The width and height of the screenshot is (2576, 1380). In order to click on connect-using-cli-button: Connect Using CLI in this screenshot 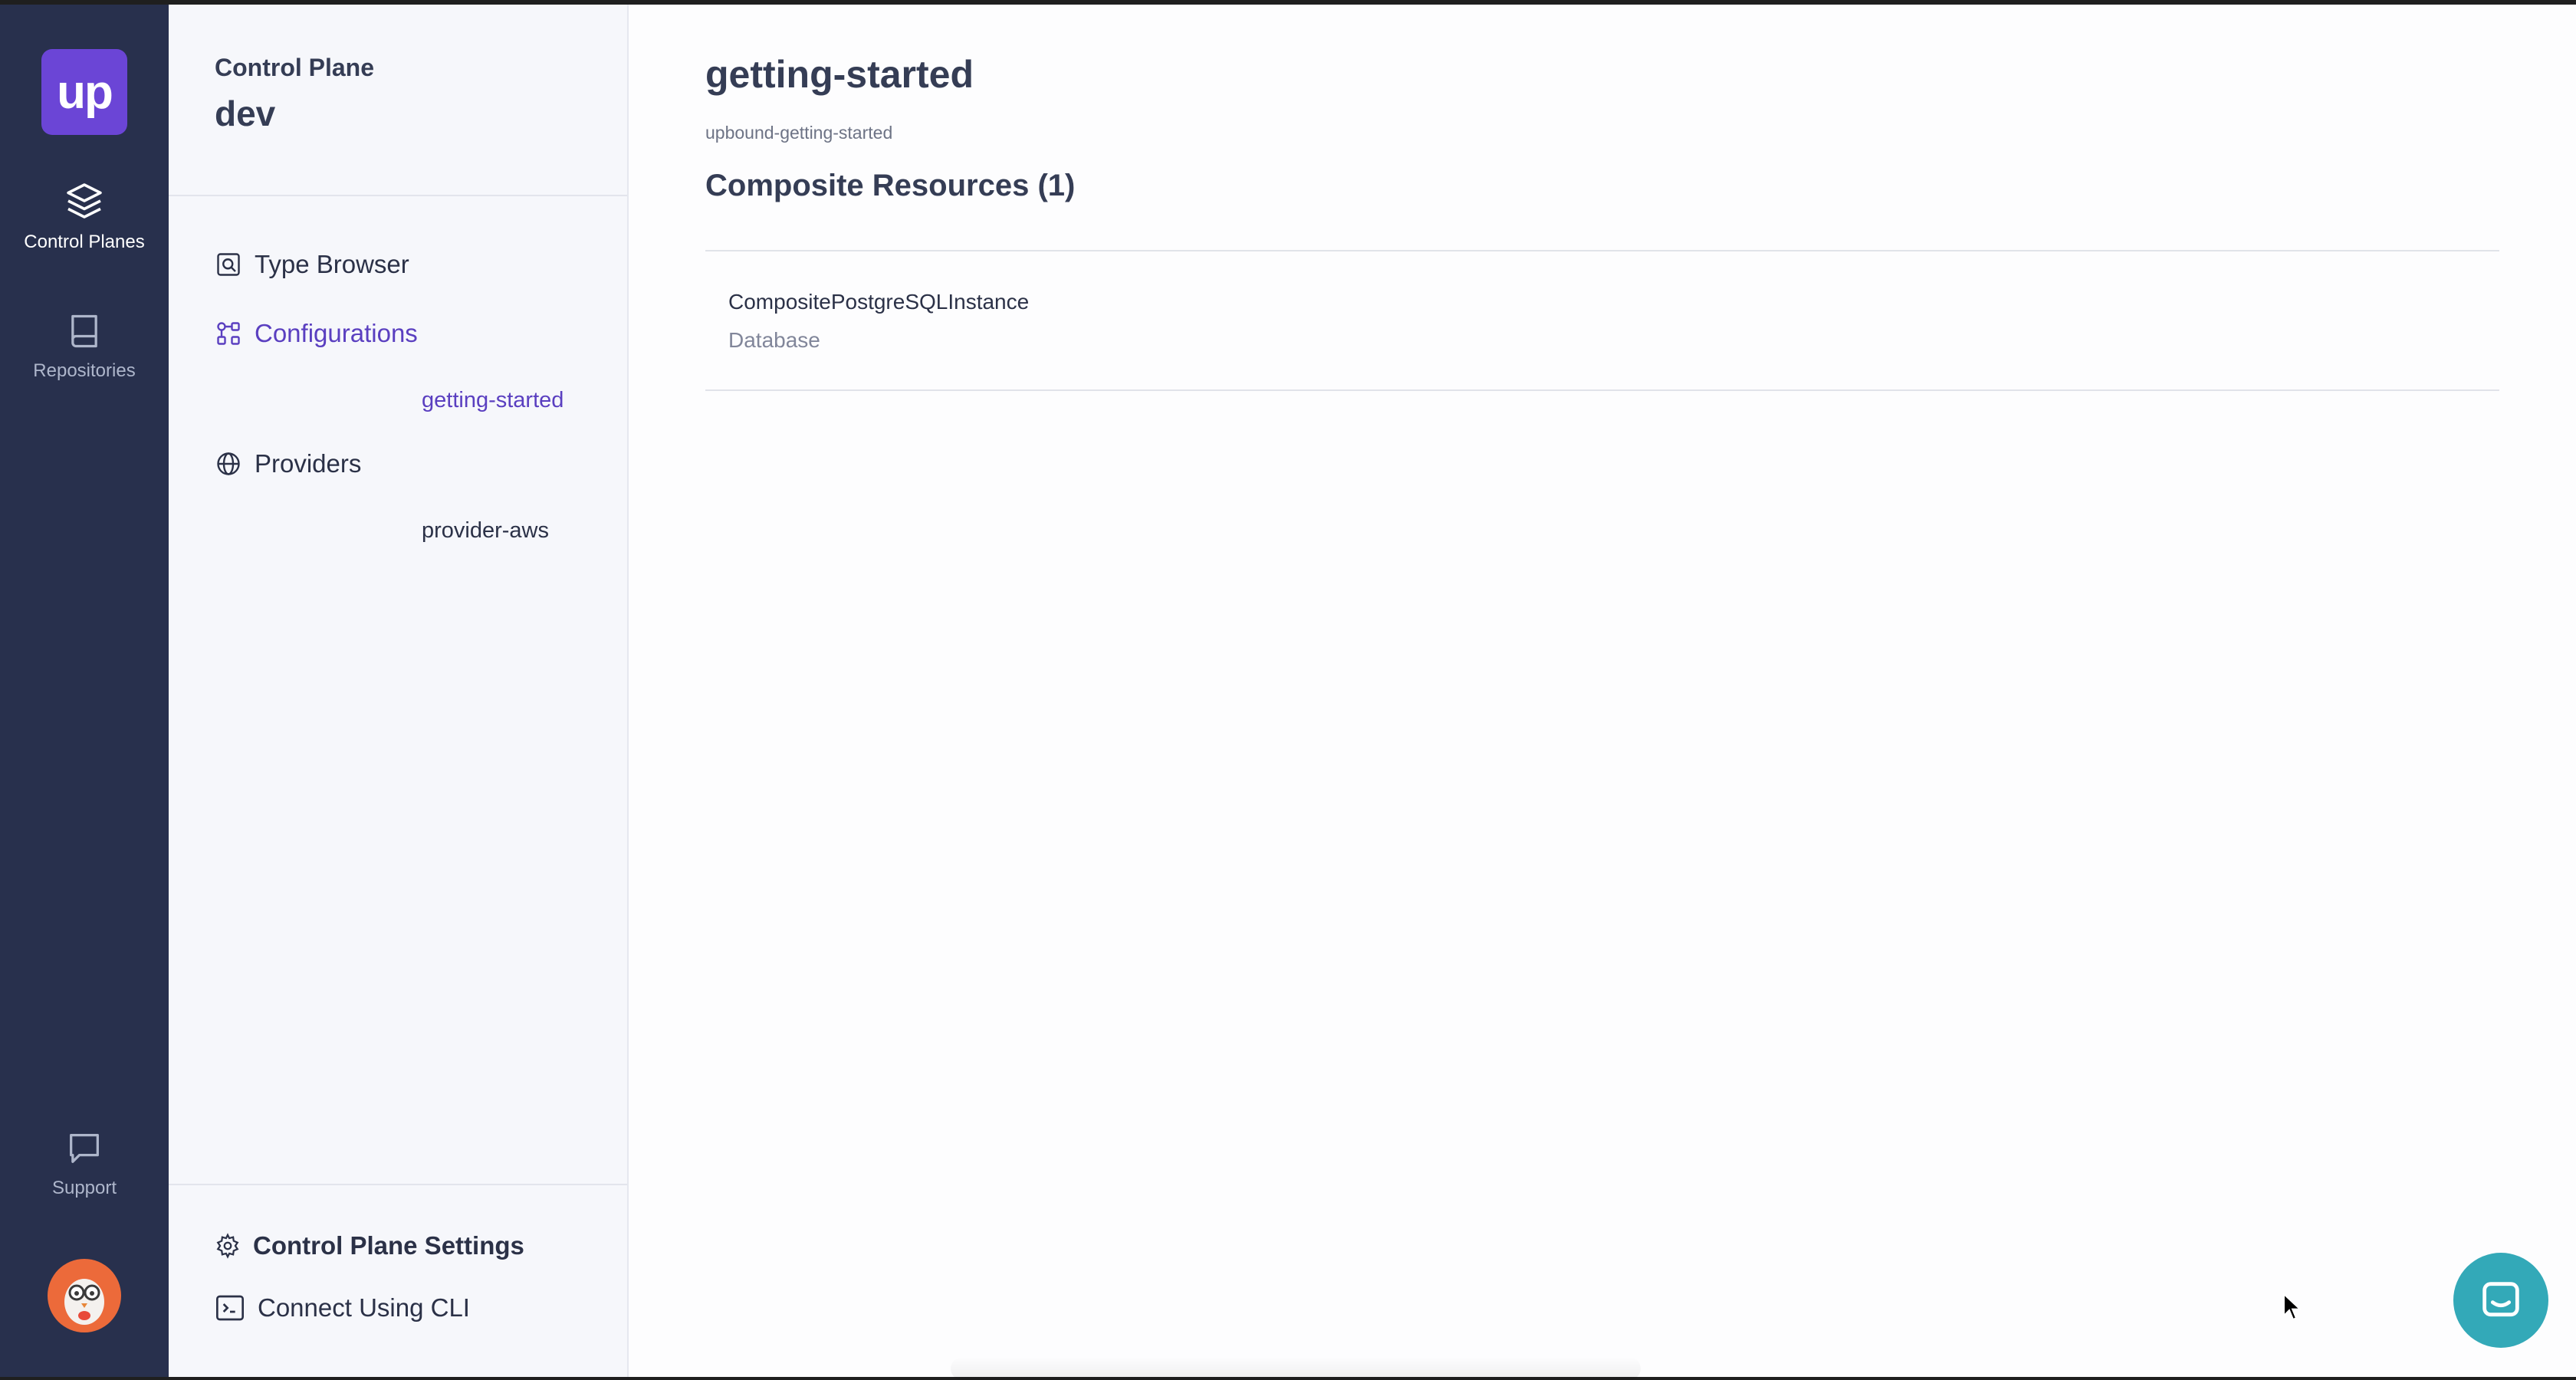, I will do `click(343, 1308)`.